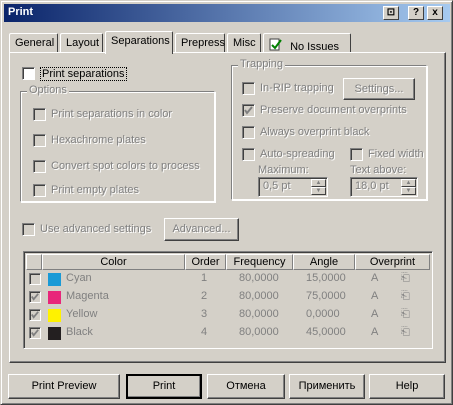  Describe the element at coordinates (228, 315) in the screenshot. I see `table-row: Yellow 3 80,0000 0,0000 A ⎗` at that location.